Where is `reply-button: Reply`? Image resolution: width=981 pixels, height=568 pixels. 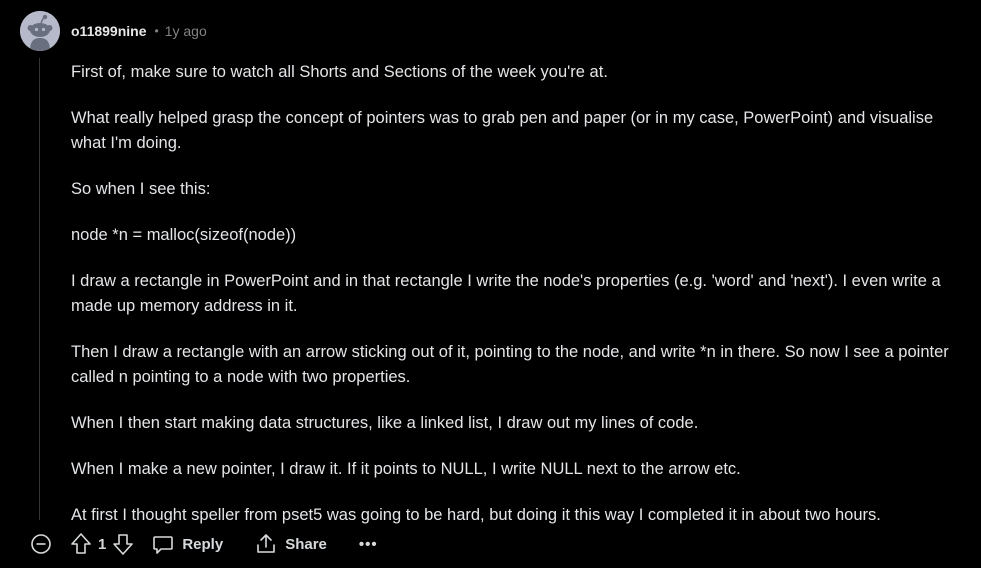 reply-button: Reply is located at coordinates (187, 544).